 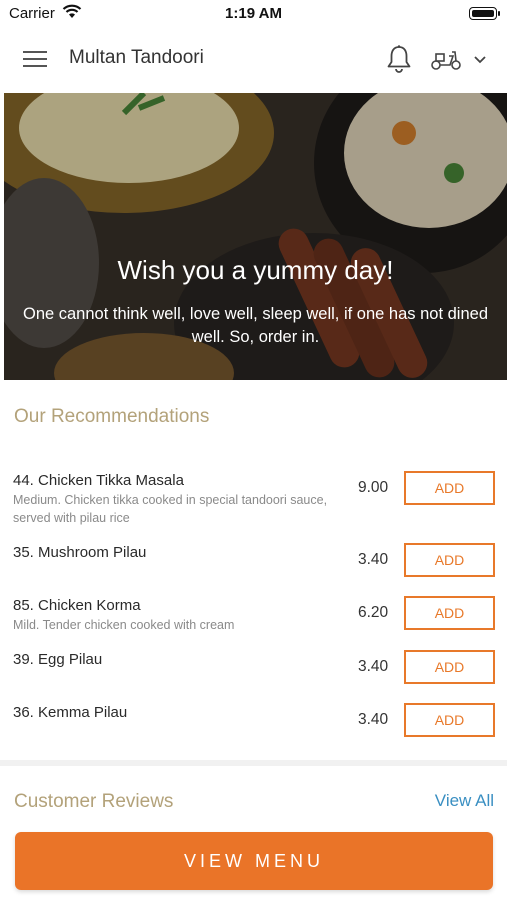 What do you see at coordinates (253, 763) in the screenshot?
I see `section-divider` at bounding box center [253, 763].